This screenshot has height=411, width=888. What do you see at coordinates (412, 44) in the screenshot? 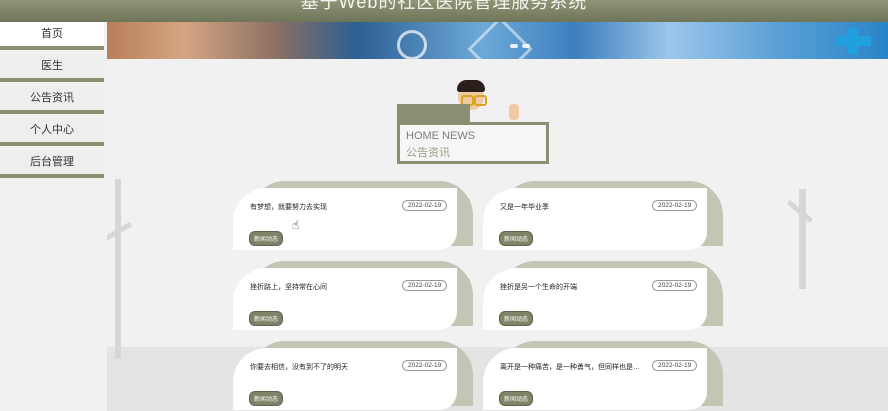
I see `banner-circle-decoration` at bounding box center [412, 44].